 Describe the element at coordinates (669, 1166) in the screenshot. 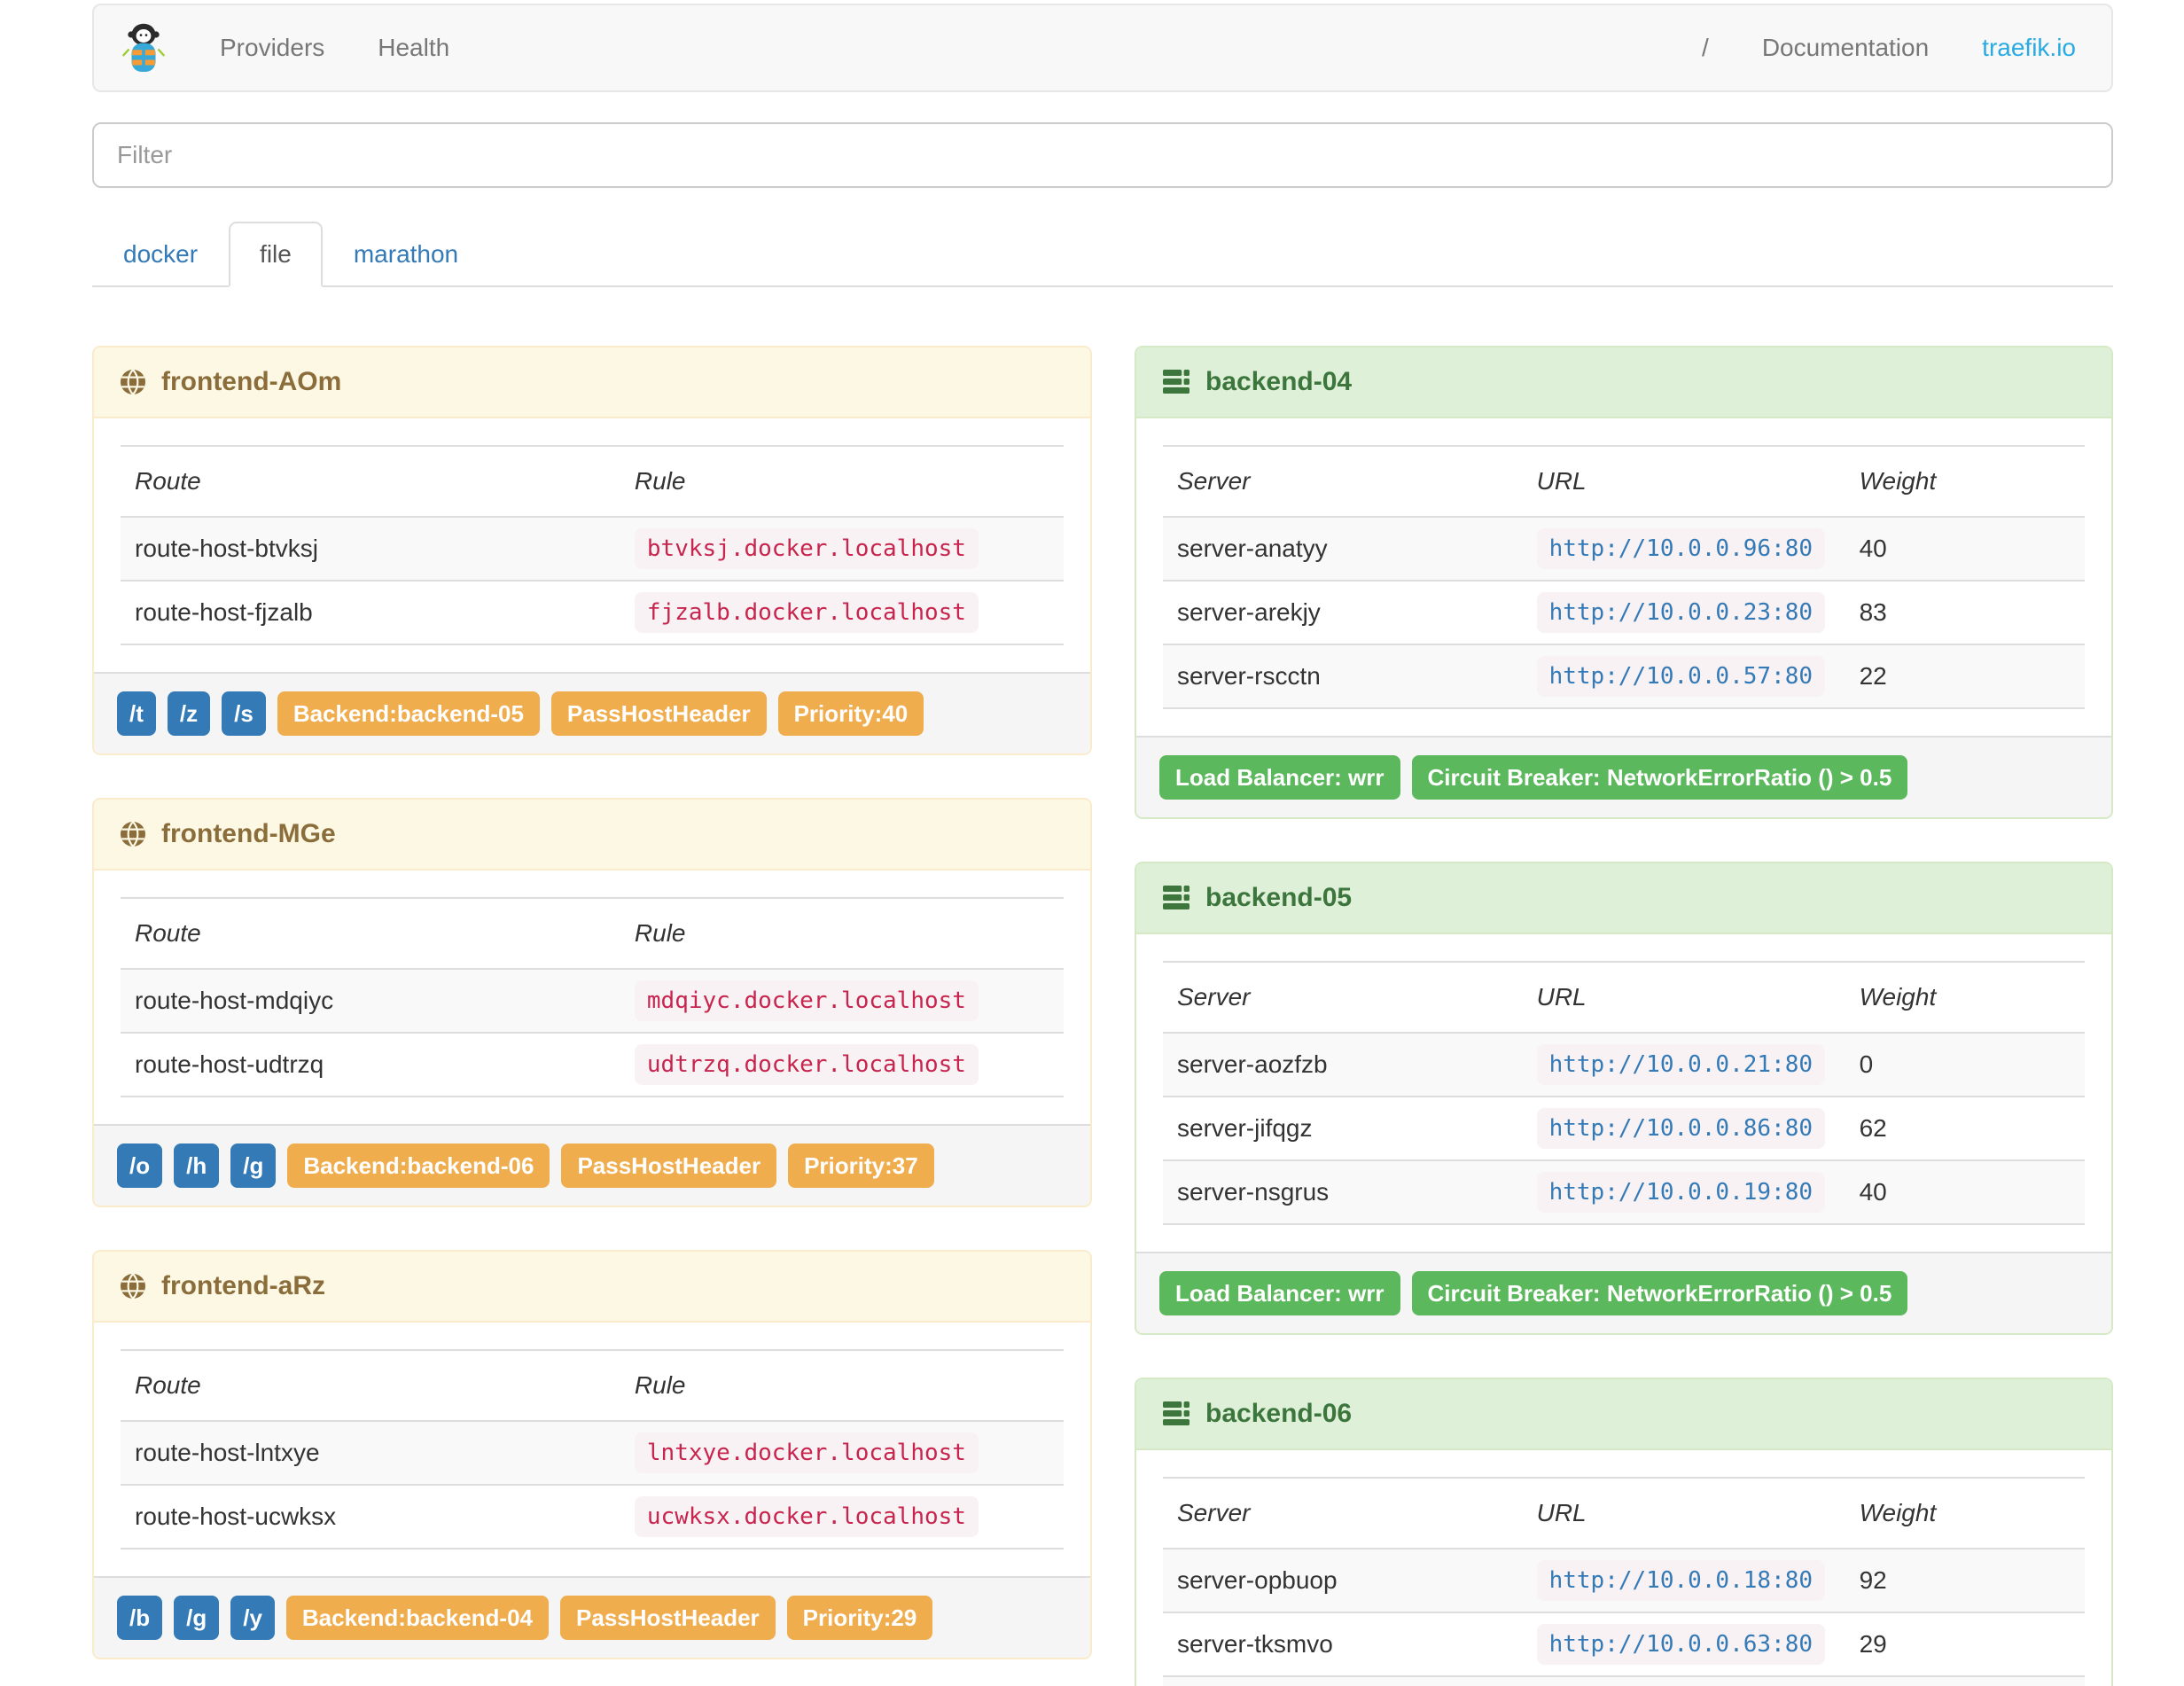

I see `frontend-detail-badge: PassHostHeader` at that location.